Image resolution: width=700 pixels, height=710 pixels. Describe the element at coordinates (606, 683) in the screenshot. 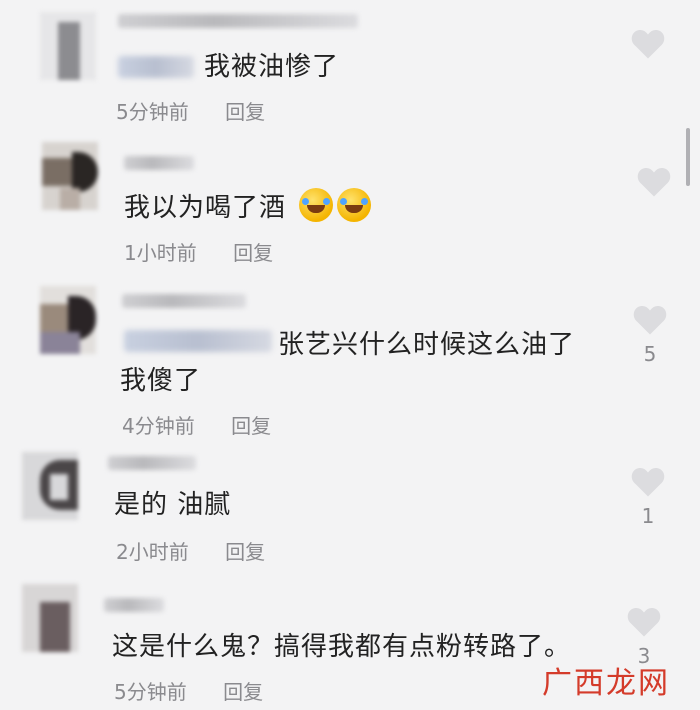

I see `watermark: 广西龙网` at that location.